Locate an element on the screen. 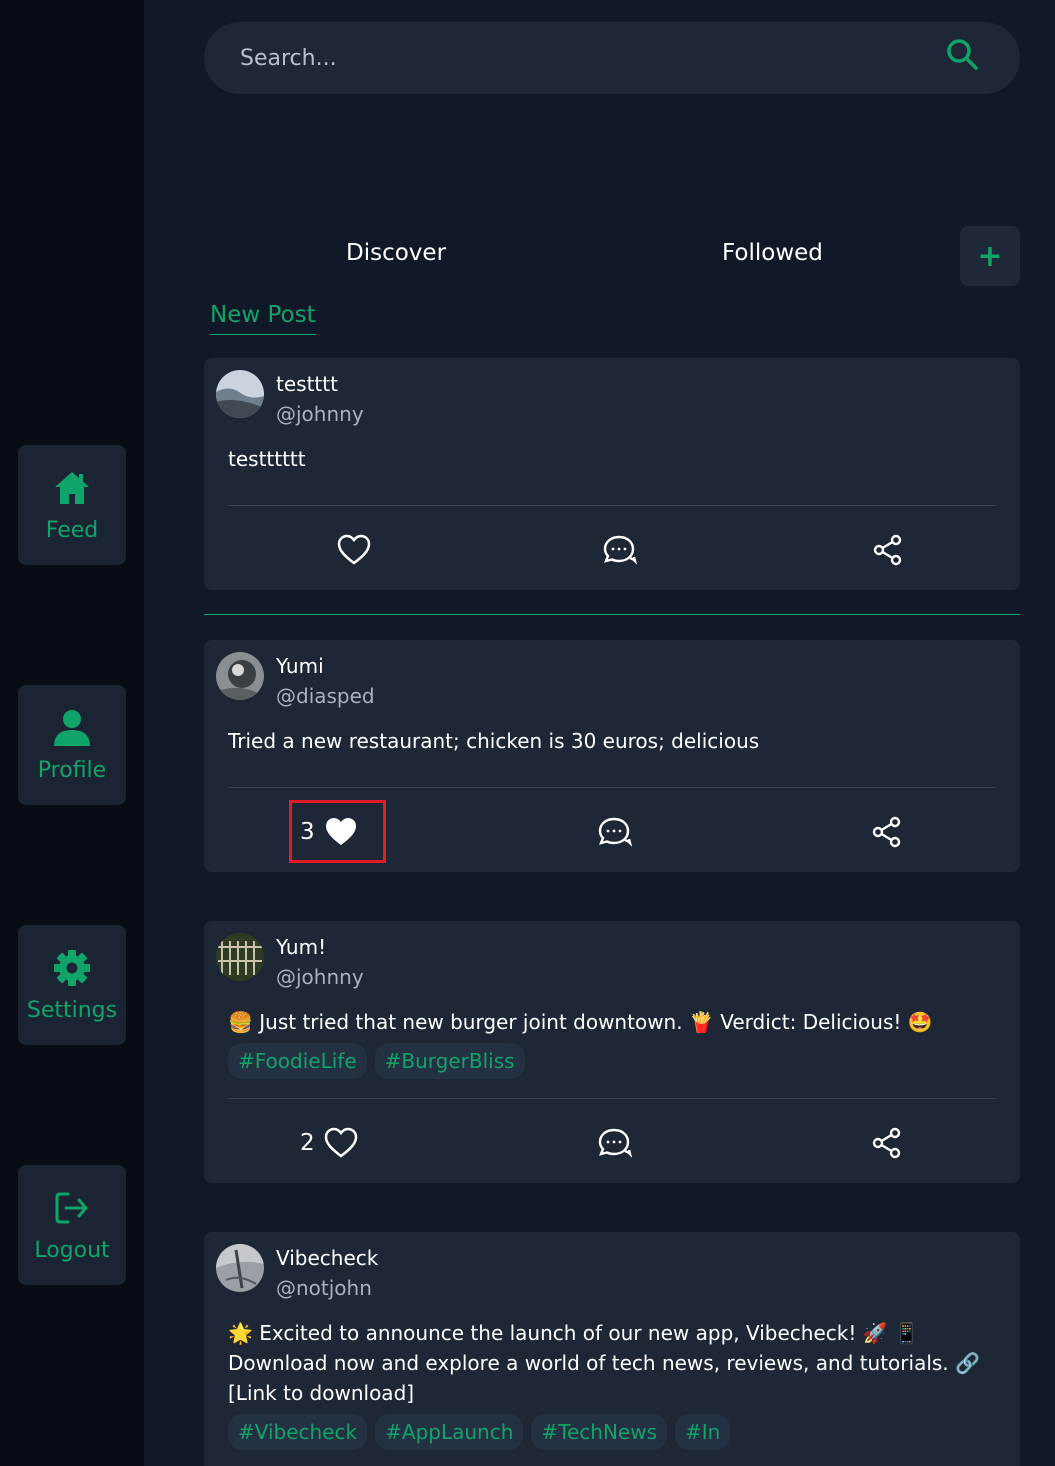  sidebar-item-label: Feed is located at coordinates (72, 530).